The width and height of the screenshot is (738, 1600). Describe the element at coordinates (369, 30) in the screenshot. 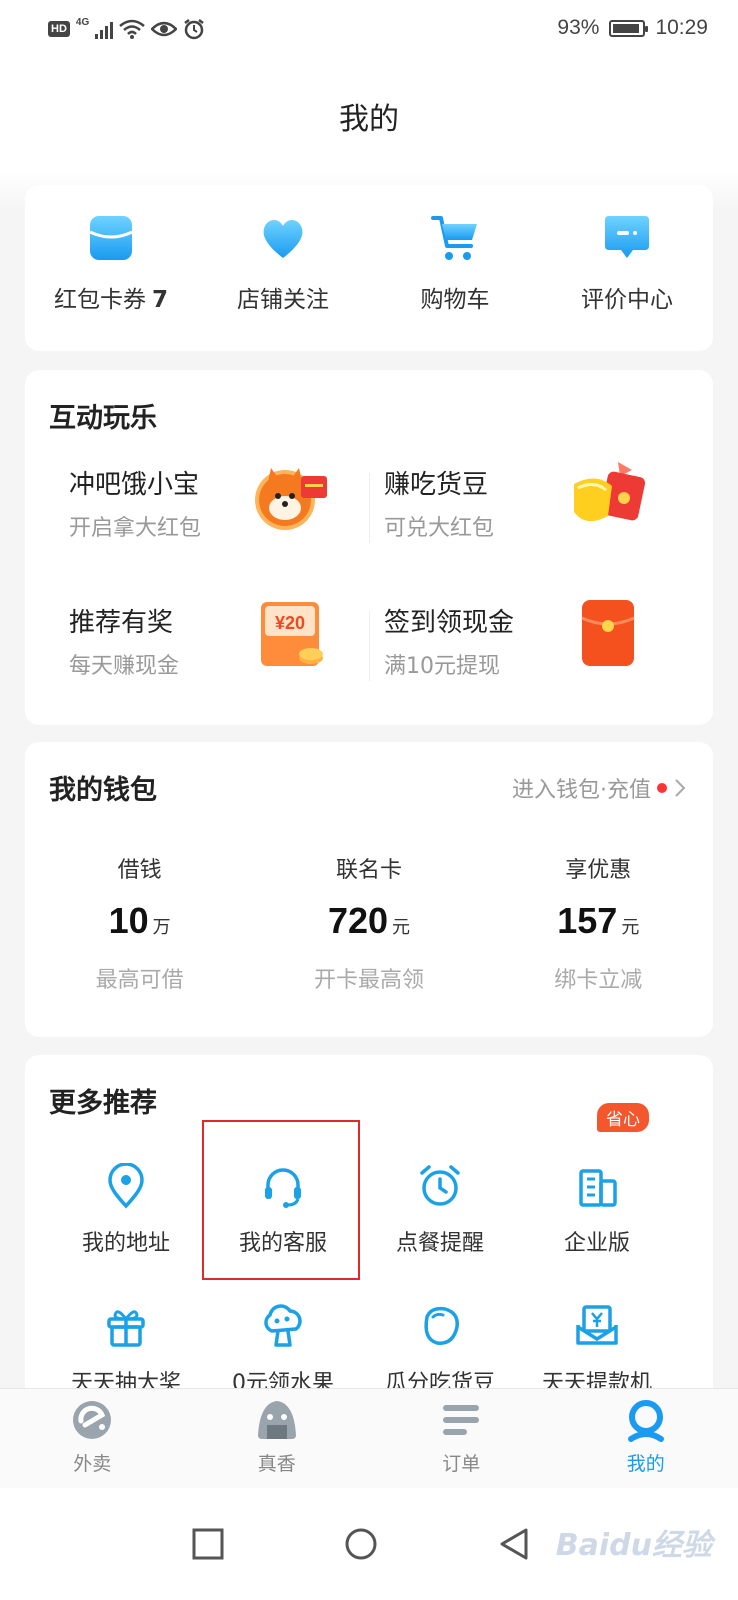

I see `status-bar: HD 4G 93% 10:29` at that location.